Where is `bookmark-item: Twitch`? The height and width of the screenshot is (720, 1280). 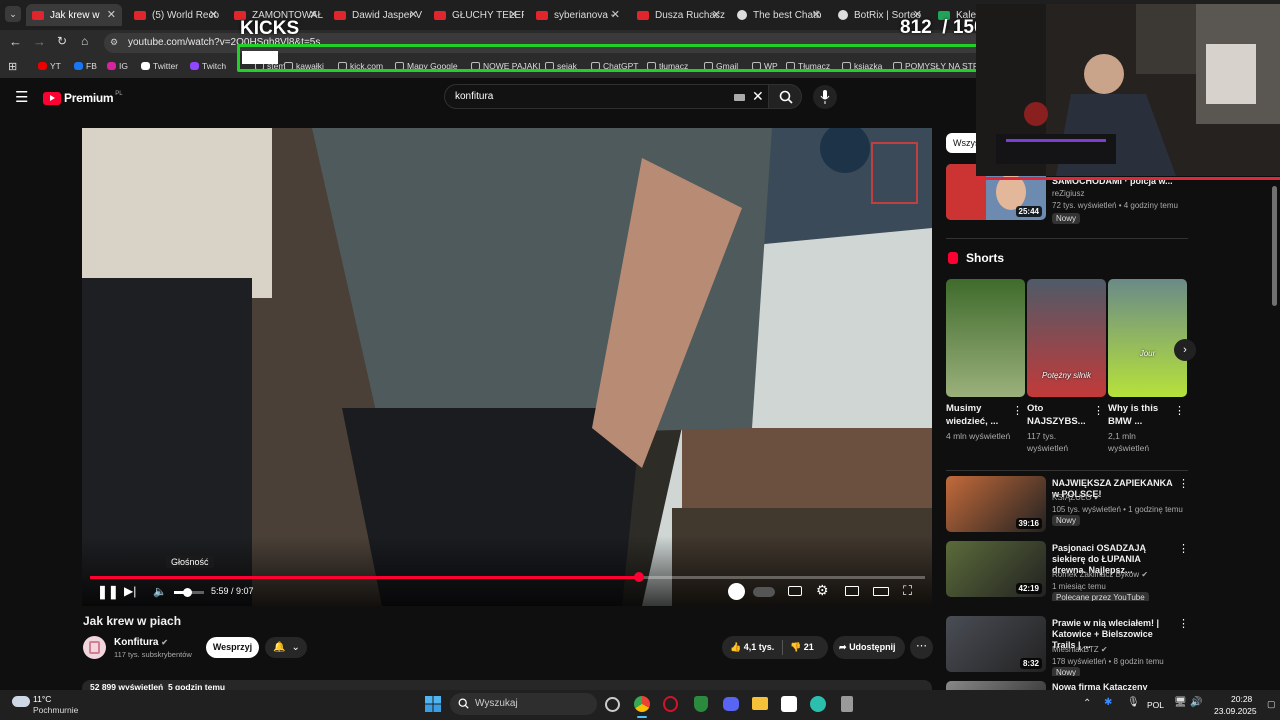 bookmark-item: Twitch is located at coordinates (208, 66).